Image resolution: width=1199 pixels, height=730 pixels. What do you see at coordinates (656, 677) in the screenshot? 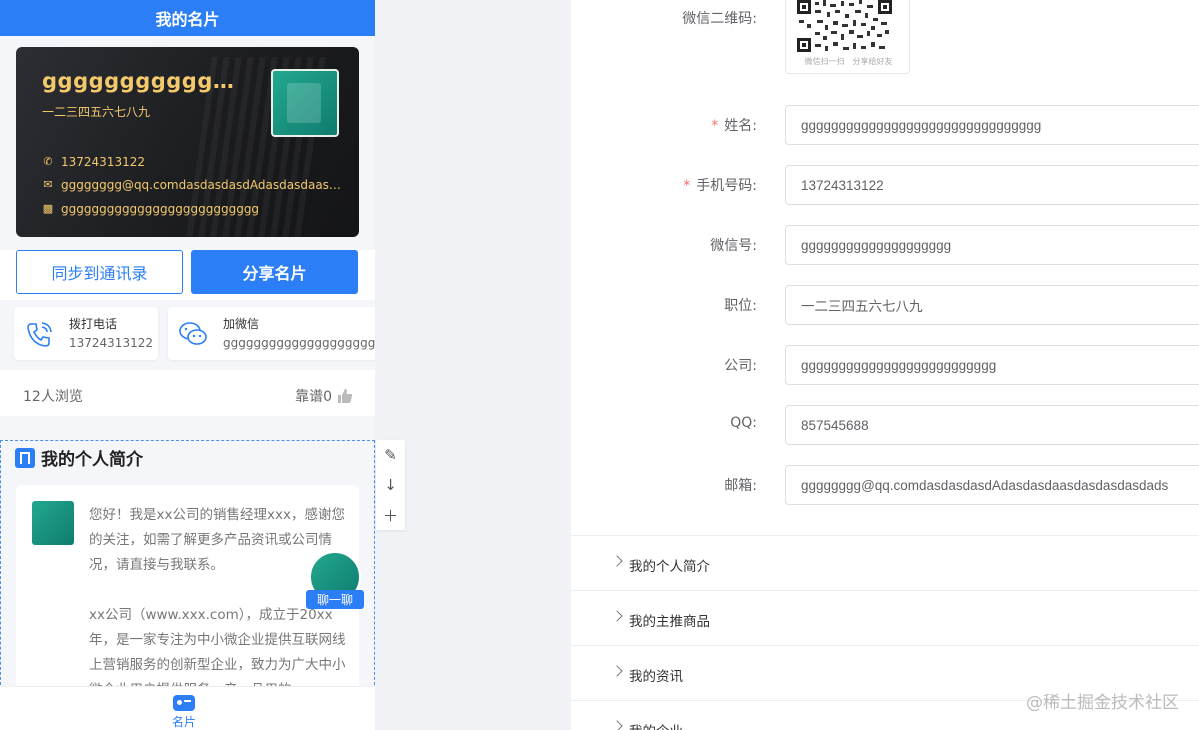
I see `collapse-news-title: 我的资讯` at bounding box center [656, 677].